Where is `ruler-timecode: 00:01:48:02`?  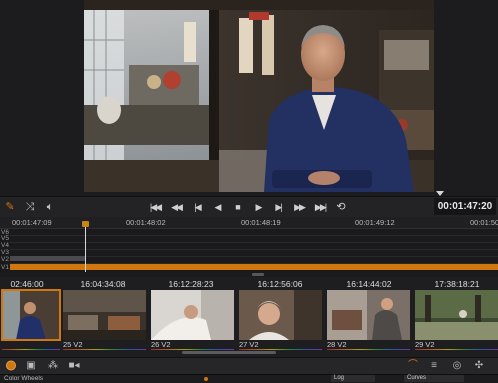 ruler-timecode: 00:01:48:02 is located at coordinates (146, 222).